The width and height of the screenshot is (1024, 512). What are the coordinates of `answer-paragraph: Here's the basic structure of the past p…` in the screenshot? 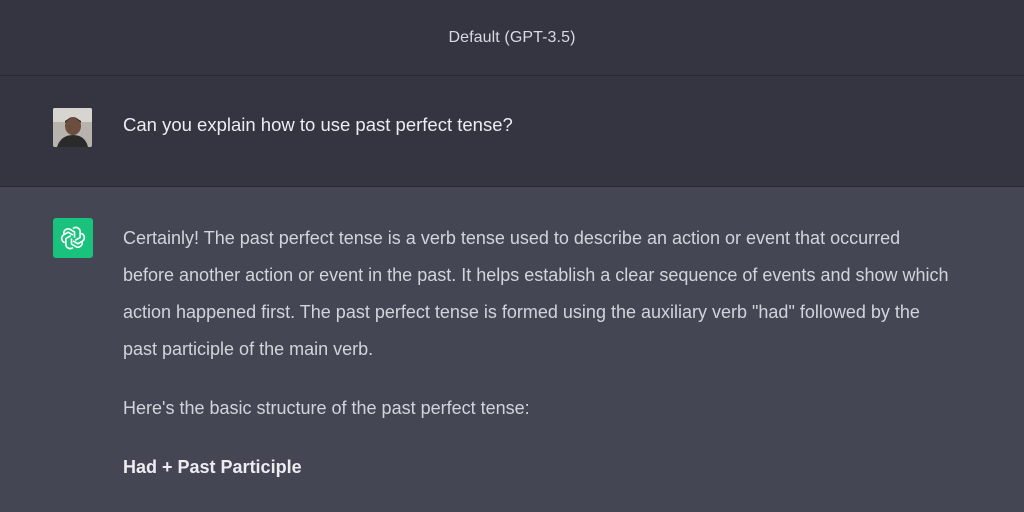 It's located at (326, 408).